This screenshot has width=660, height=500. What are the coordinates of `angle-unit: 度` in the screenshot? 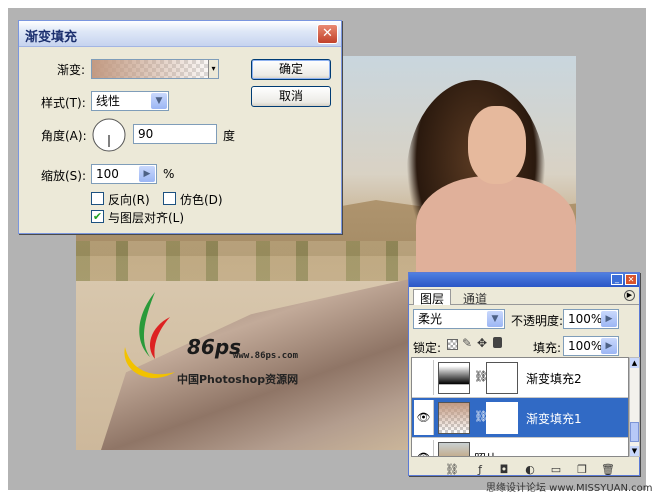 It's located at (229, 136).